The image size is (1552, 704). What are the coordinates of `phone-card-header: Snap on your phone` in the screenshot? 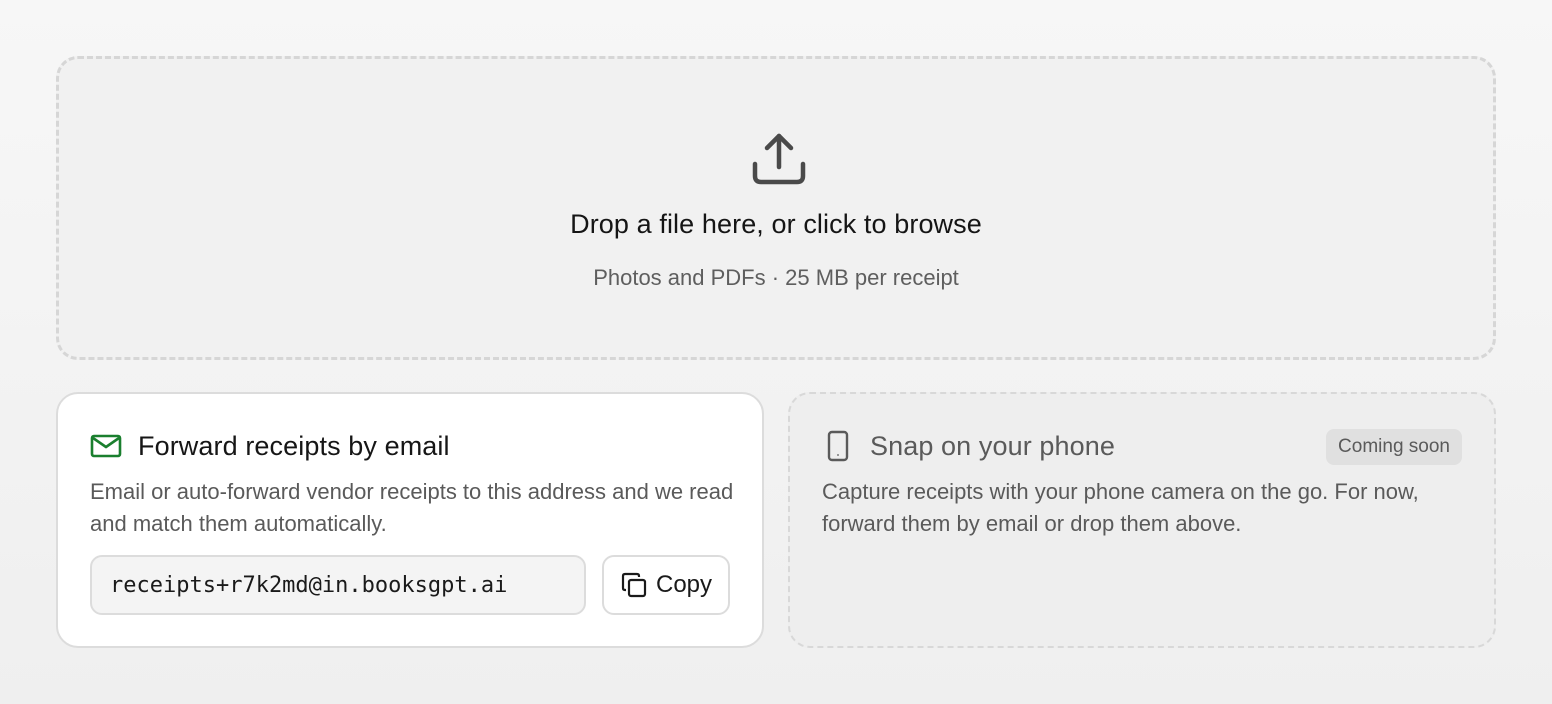 It's located at (968, 446).